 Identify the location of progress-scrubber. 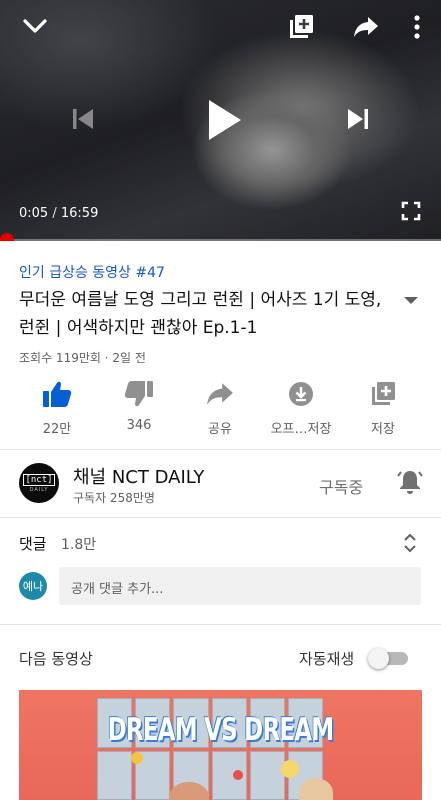
(7, 237).